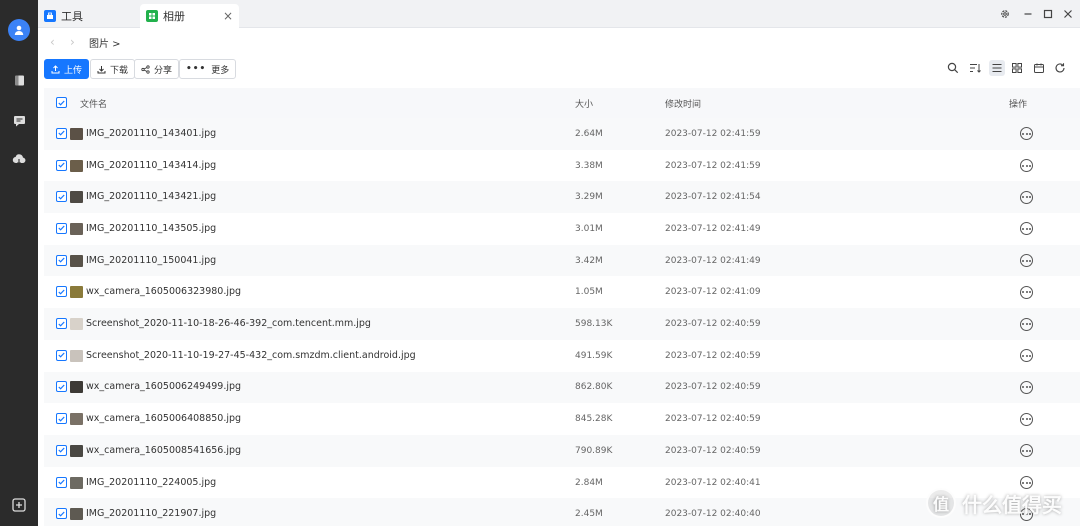 This screenshot has height=526, width=1080. I want to click on file-name: IMG_20201110_221907.jpg, so click(151, 513).